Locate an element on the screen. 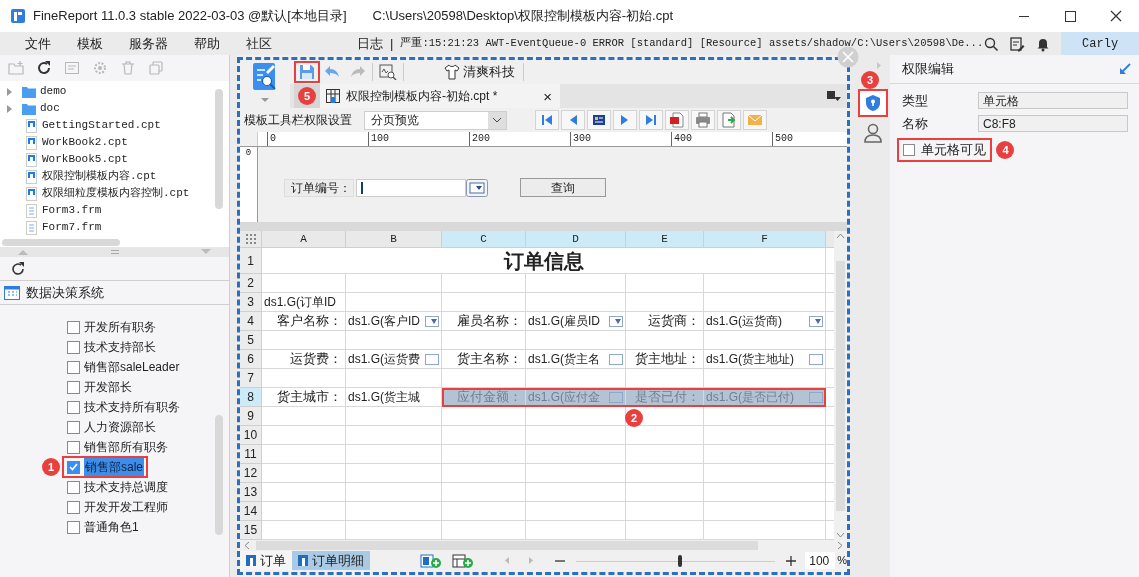  file-tree-item: 权限细粒度模板内容控制.cpt is located at coordinates (116, 193).